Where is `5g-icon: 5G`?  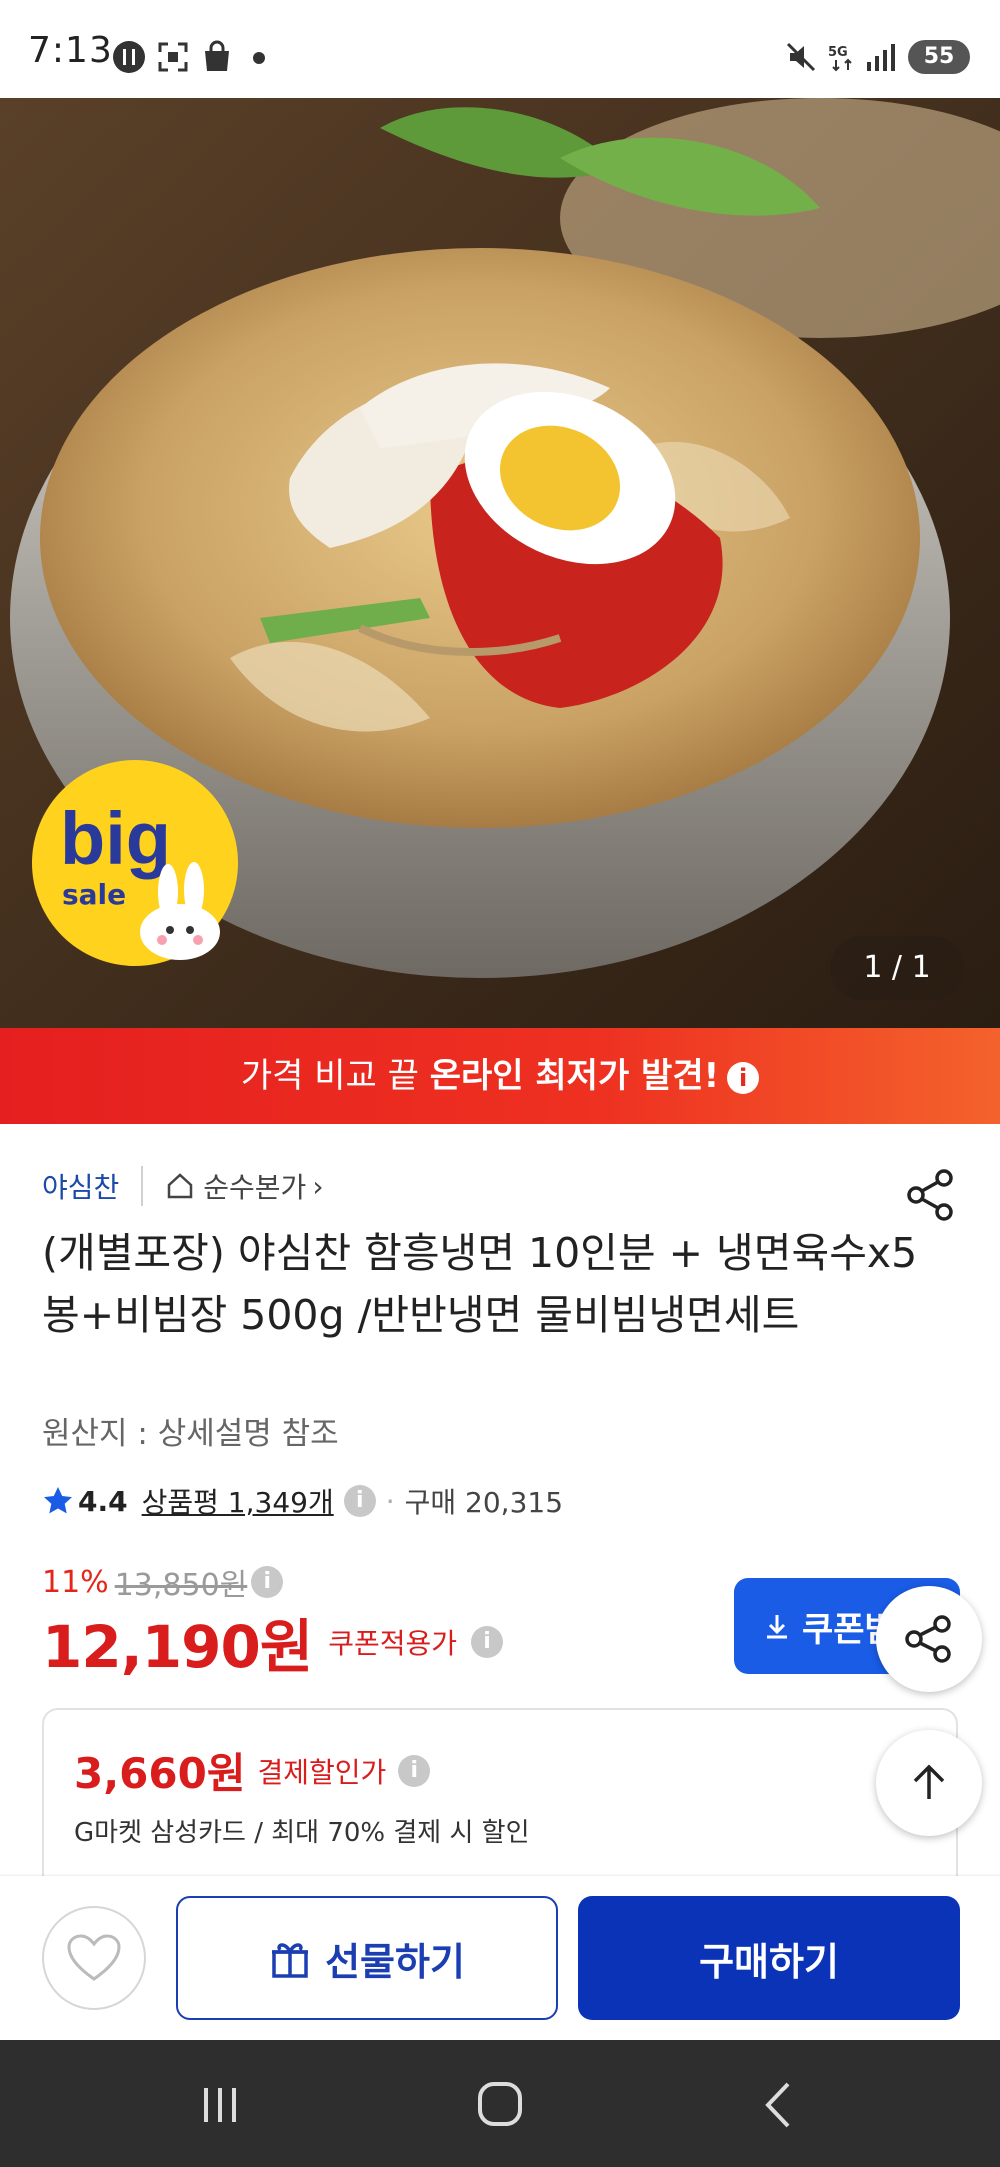 5g-icon: 5G is located at coordinates (840, 58).